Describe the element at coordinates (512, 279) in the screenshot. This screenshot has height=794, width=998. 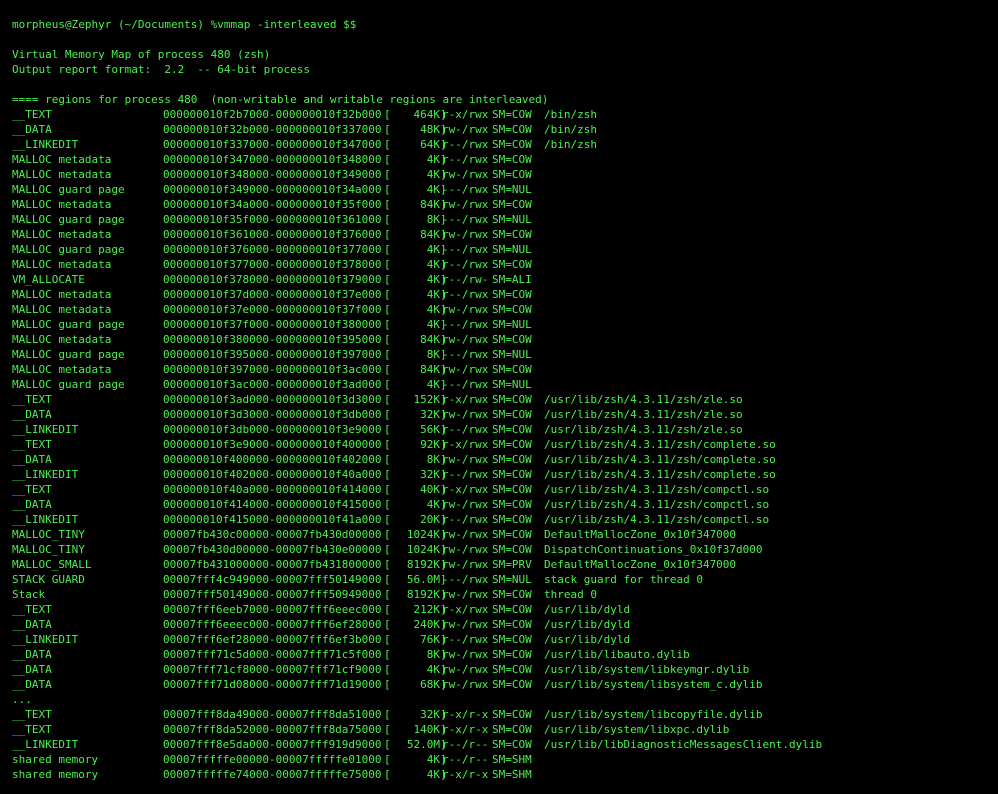
I see `region-share-mode: SM=ALI` at that location.